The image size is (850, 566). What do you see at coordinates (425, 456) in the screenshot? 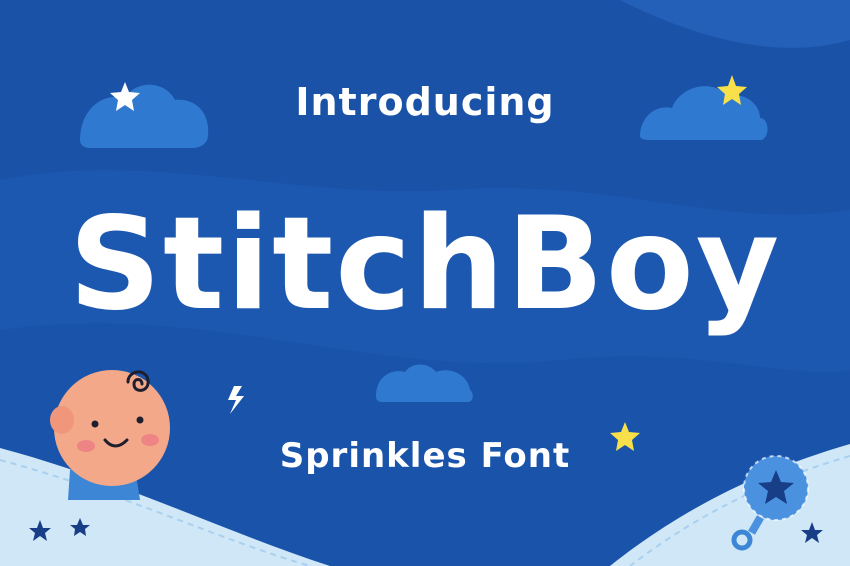
I see `font-subtitle: Sprinkles Font` at bounding box center [425, 456].